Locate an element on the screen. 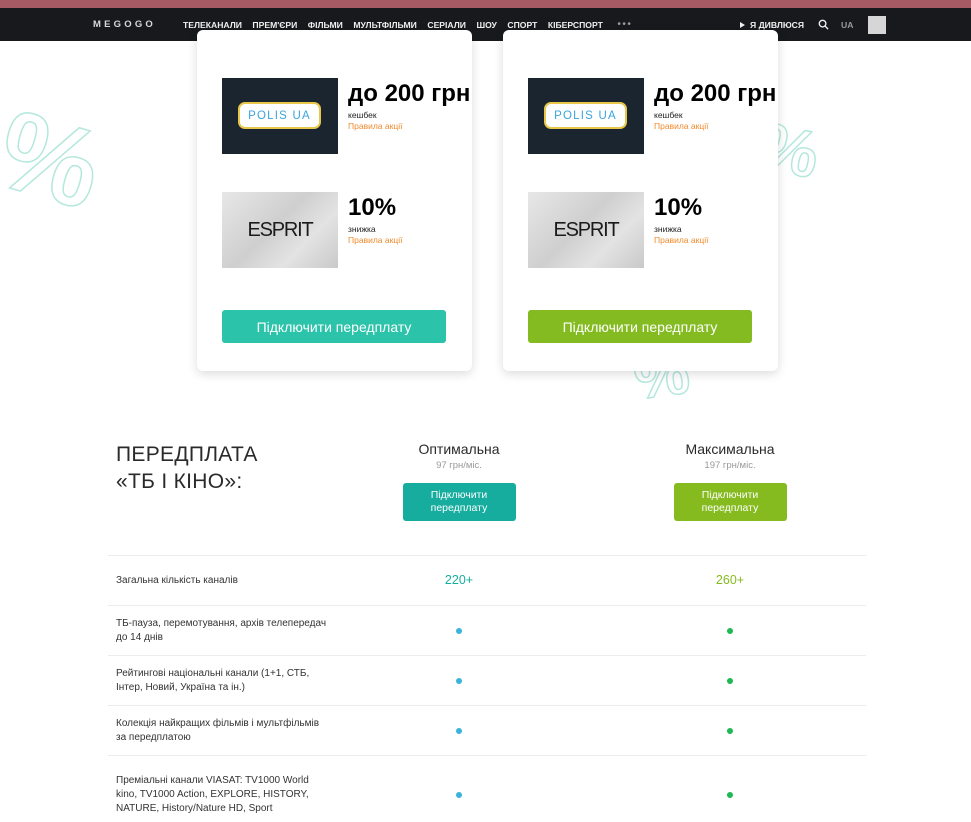  nav-item-sport: СПОРТ is located at coordinates (522, 25).